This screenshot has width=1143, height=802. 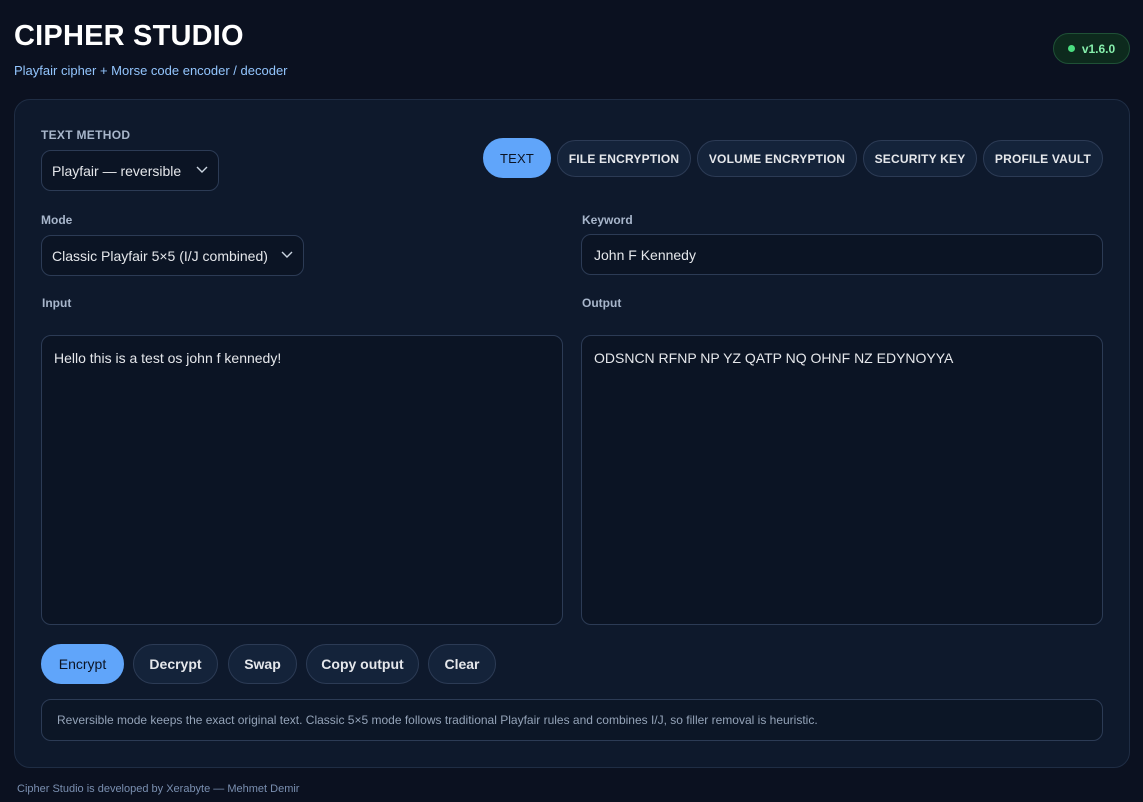 I want to click on copy-output-button: Copy output, so click(x=362, y=664).